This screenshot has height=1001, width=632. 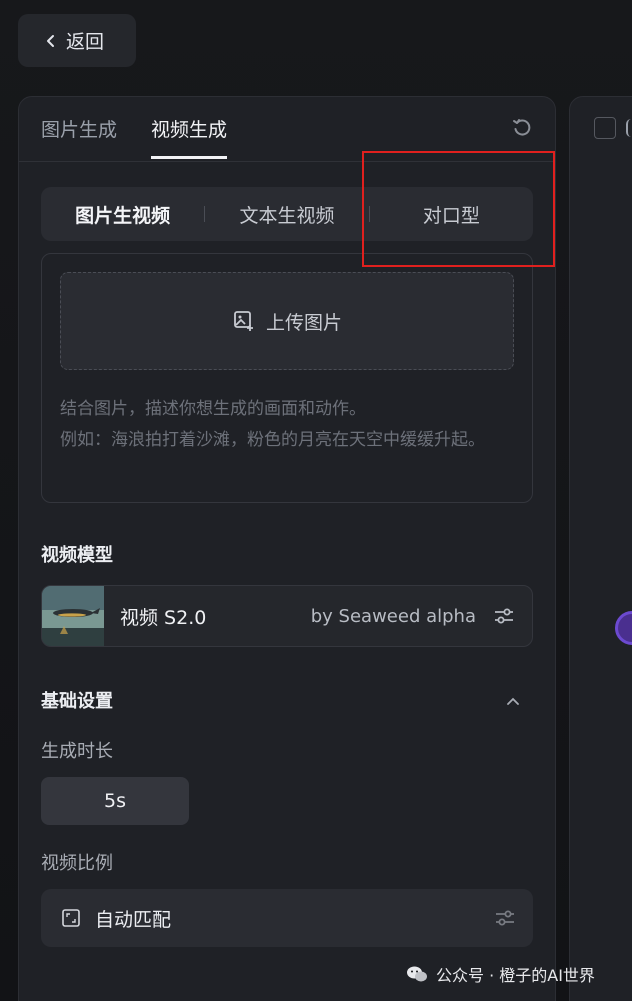 What do you see at coordinates (77, 555) in the screenshot?
I see `video-model-title: 视频模型` at bounding box center [77, 555].